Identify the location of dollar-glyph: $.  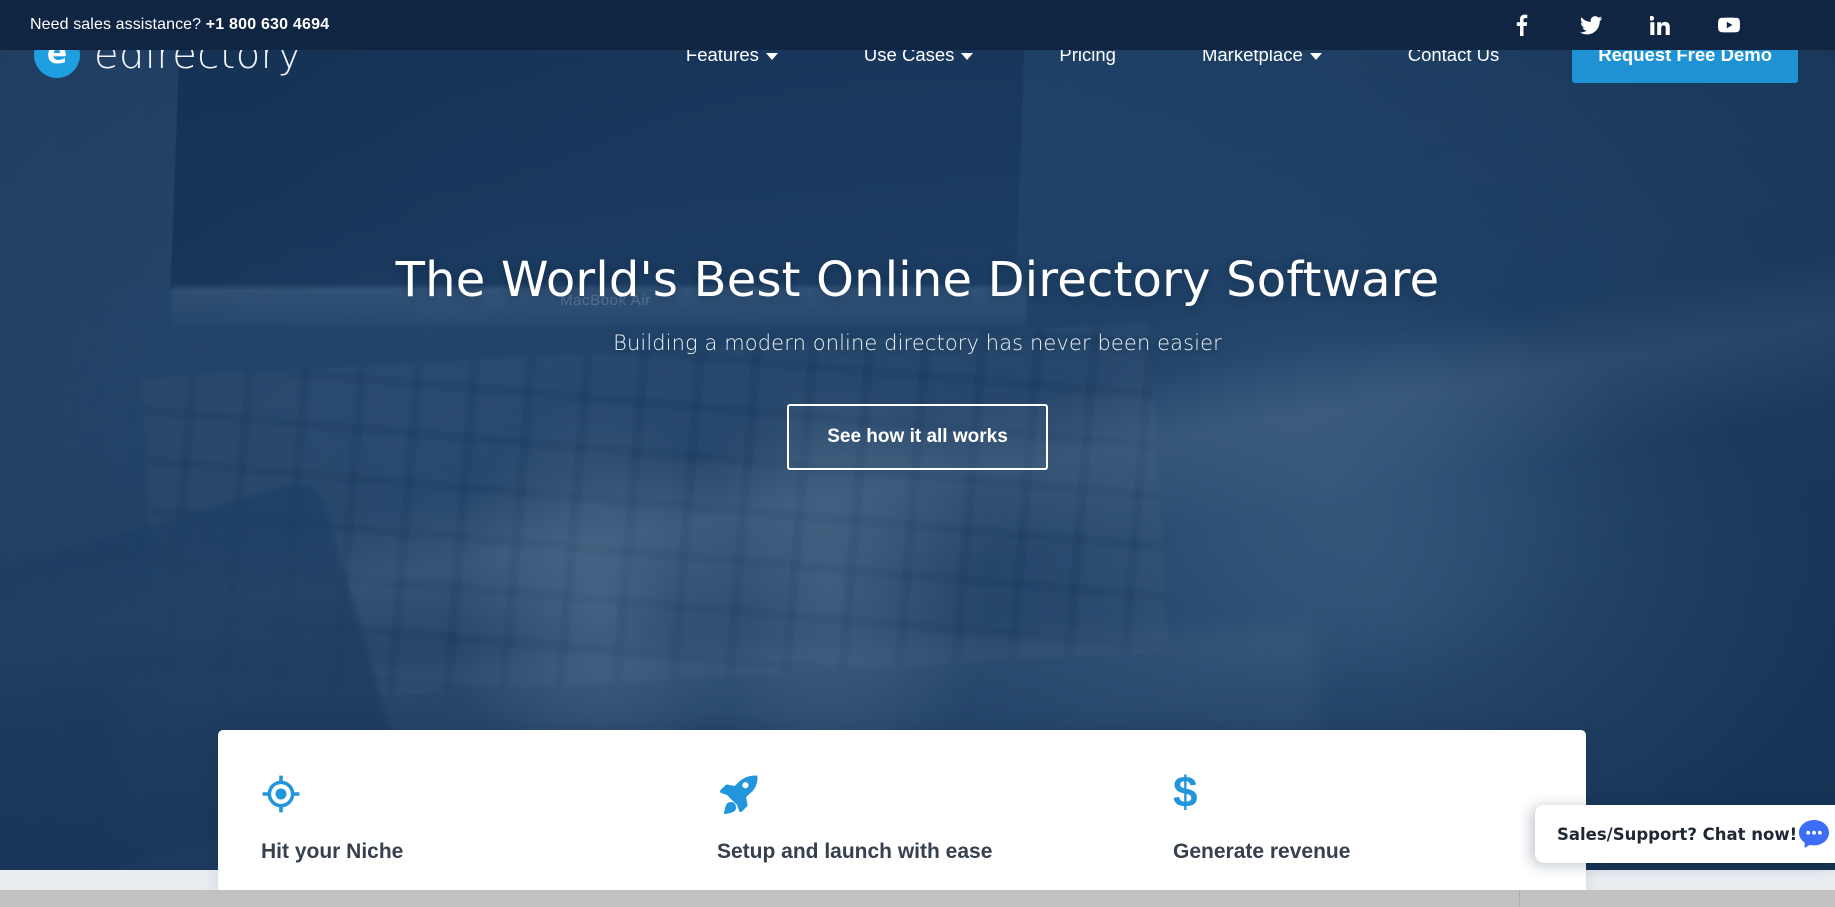
(1185, 792).